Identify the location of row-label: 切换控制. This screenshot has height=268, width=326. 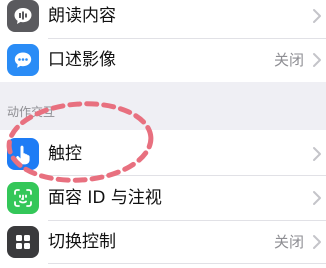
(82, 242).